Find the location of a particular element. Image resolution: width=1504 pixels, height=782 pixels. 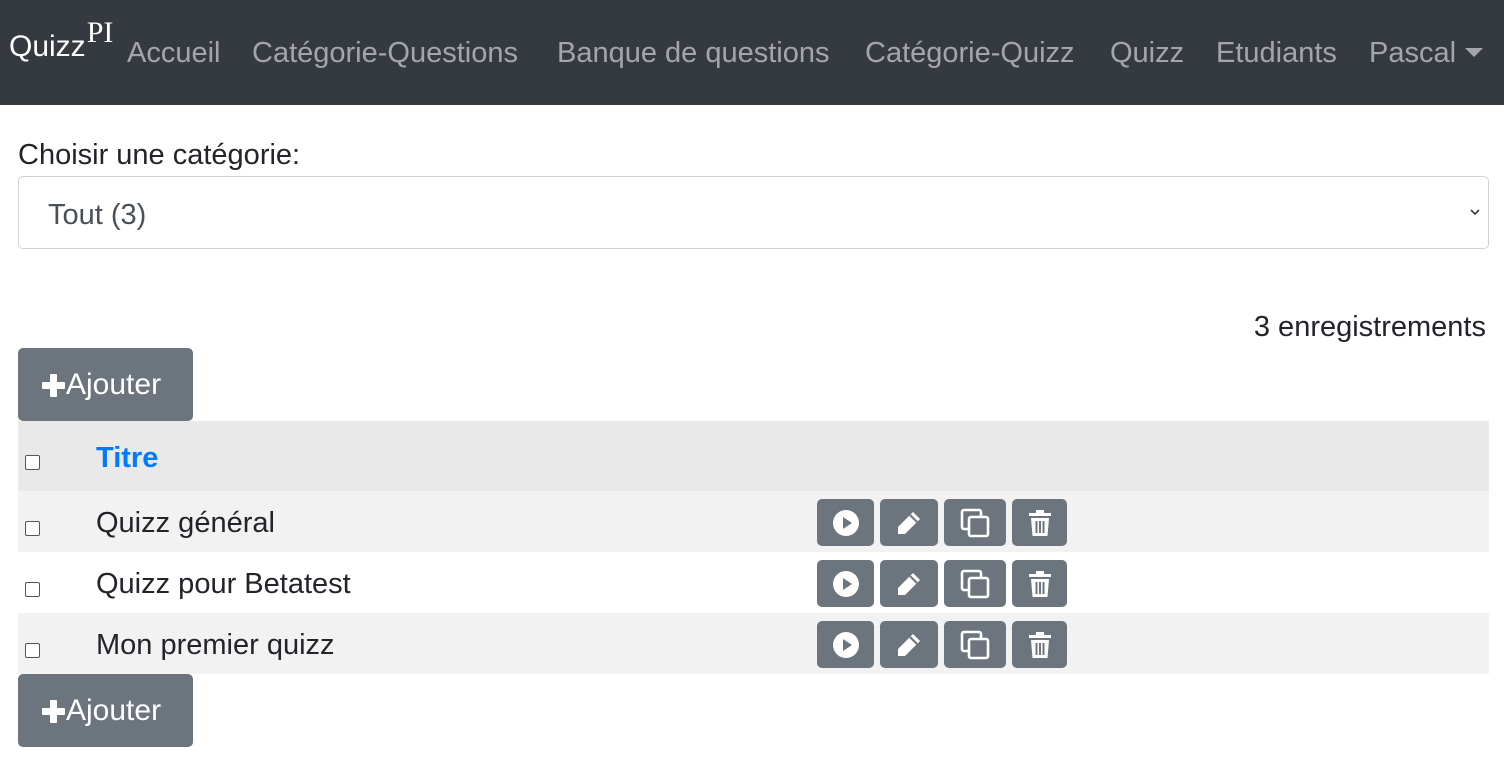

table-header: Titre is located at coordinates (753, 456).